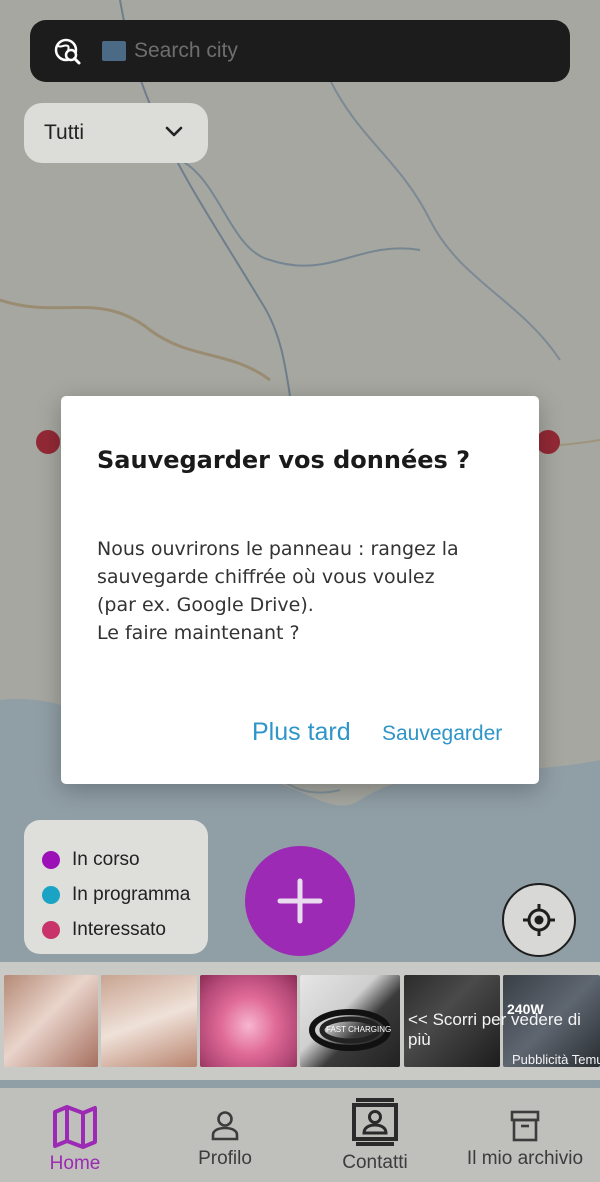  What do you see at coordinates (284, 460) in the screenshot?
I see `dialog-title: Sauvegarder vos données ?` at bounding box center [284, 460].